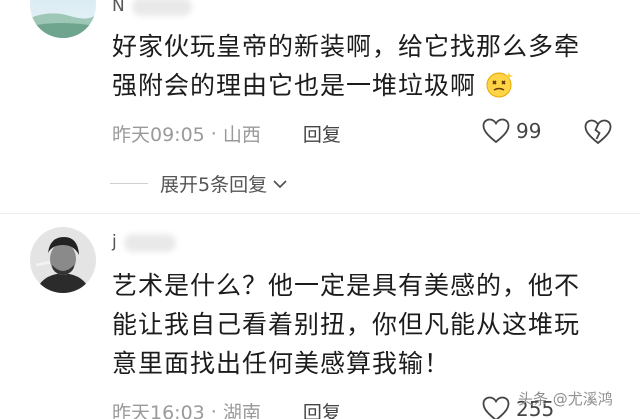 Image resolution: width=640 pixels, height=419 pixels. I want to click on location: 山西, so click(241, 135).